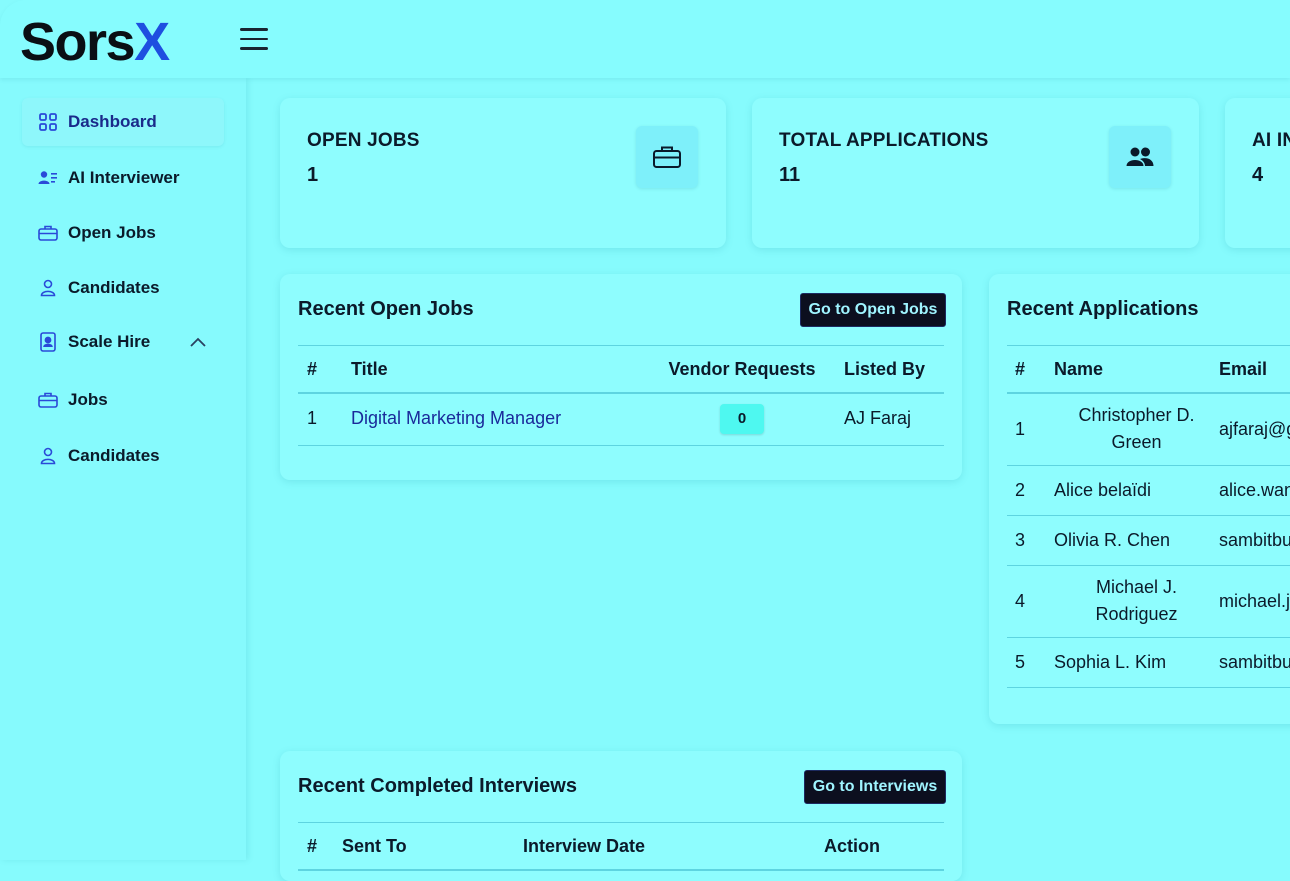 This screenshot has width=1290, height=881. I want to click on recent-interviews-table: # Sent To Interview Date Action, so click(621, 846).